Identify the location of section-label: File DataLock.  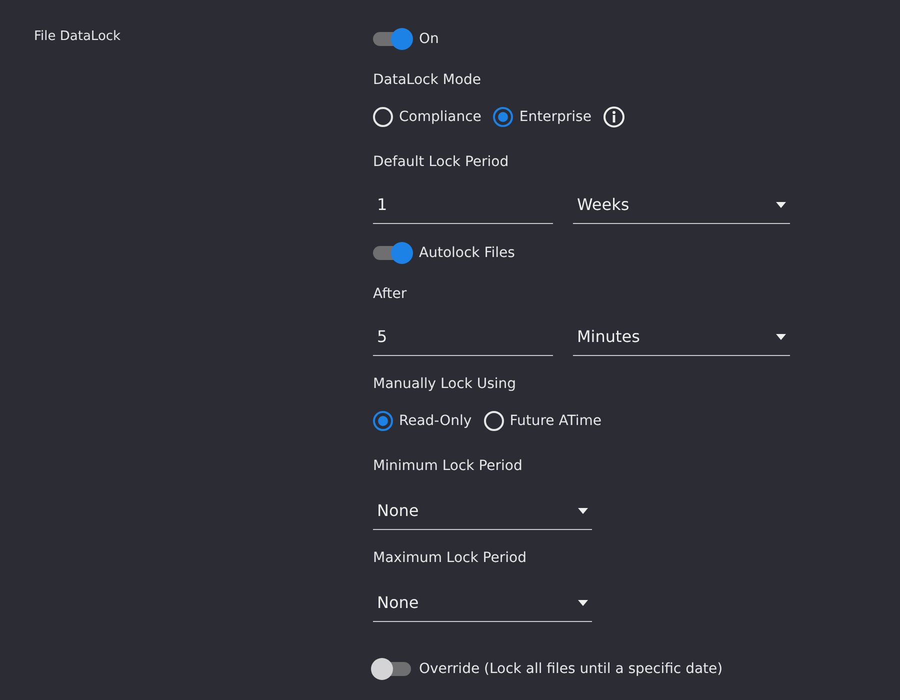
(77, 36).